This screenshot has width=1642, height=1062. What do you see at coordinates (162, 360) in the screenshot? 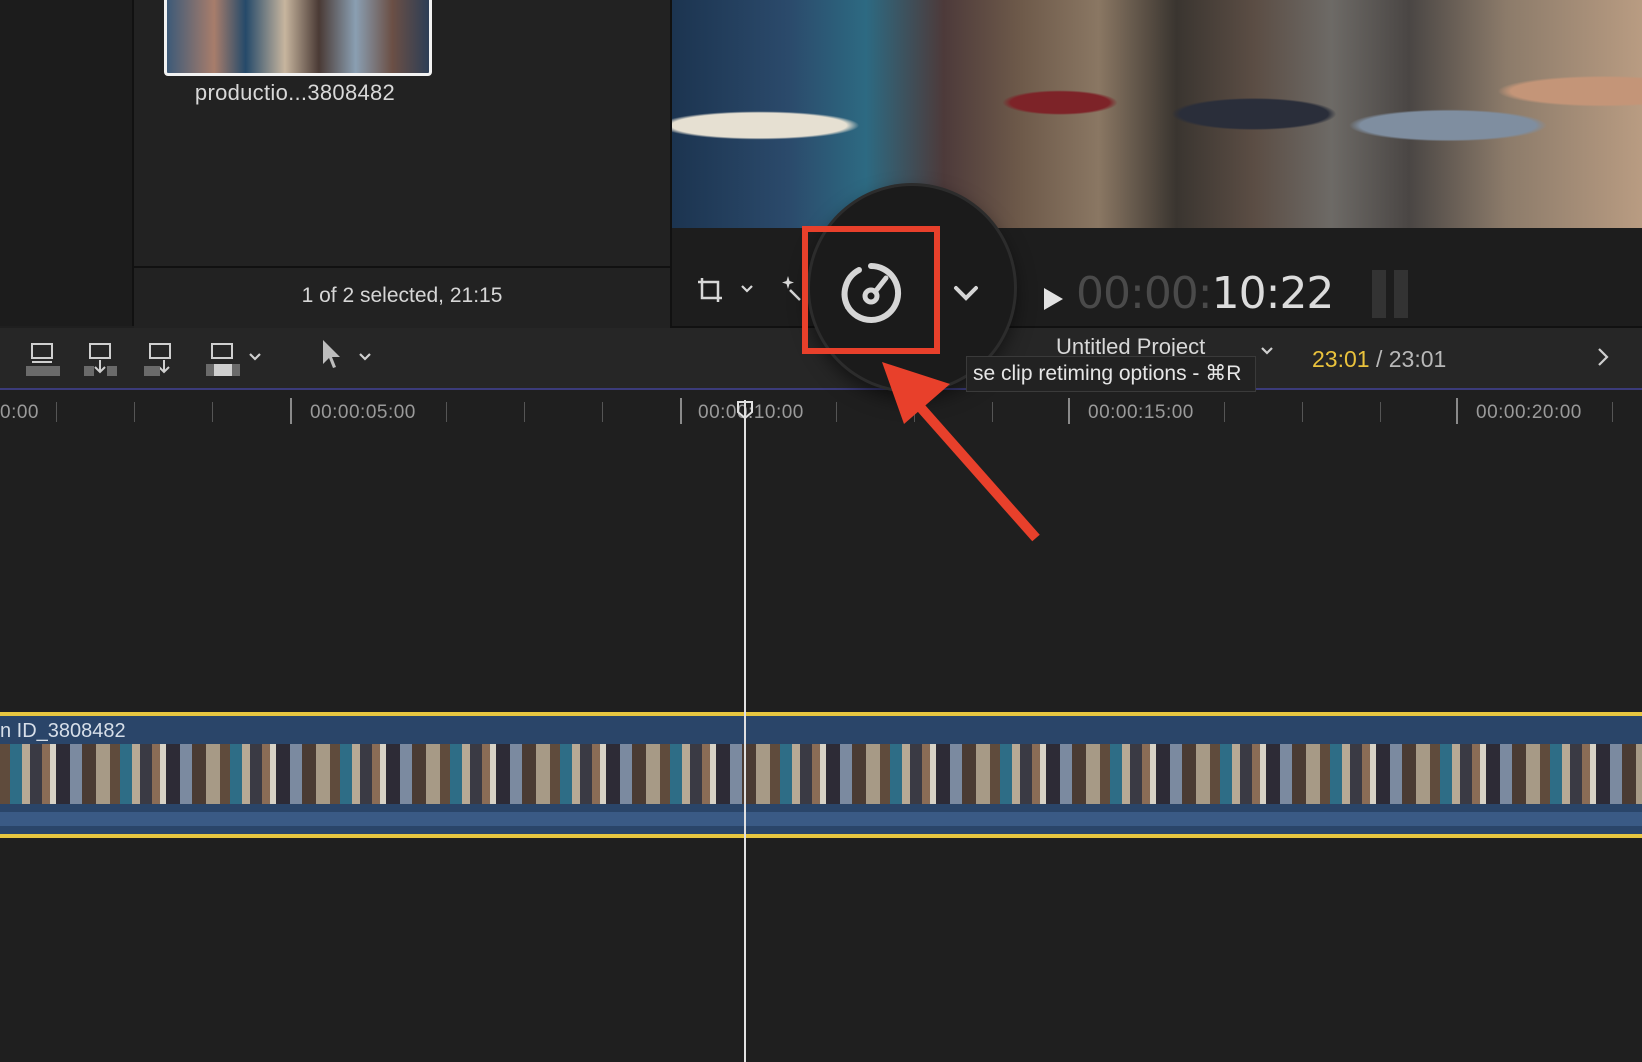
I see `connect-clip-icon` at bounding box center [162, 360].